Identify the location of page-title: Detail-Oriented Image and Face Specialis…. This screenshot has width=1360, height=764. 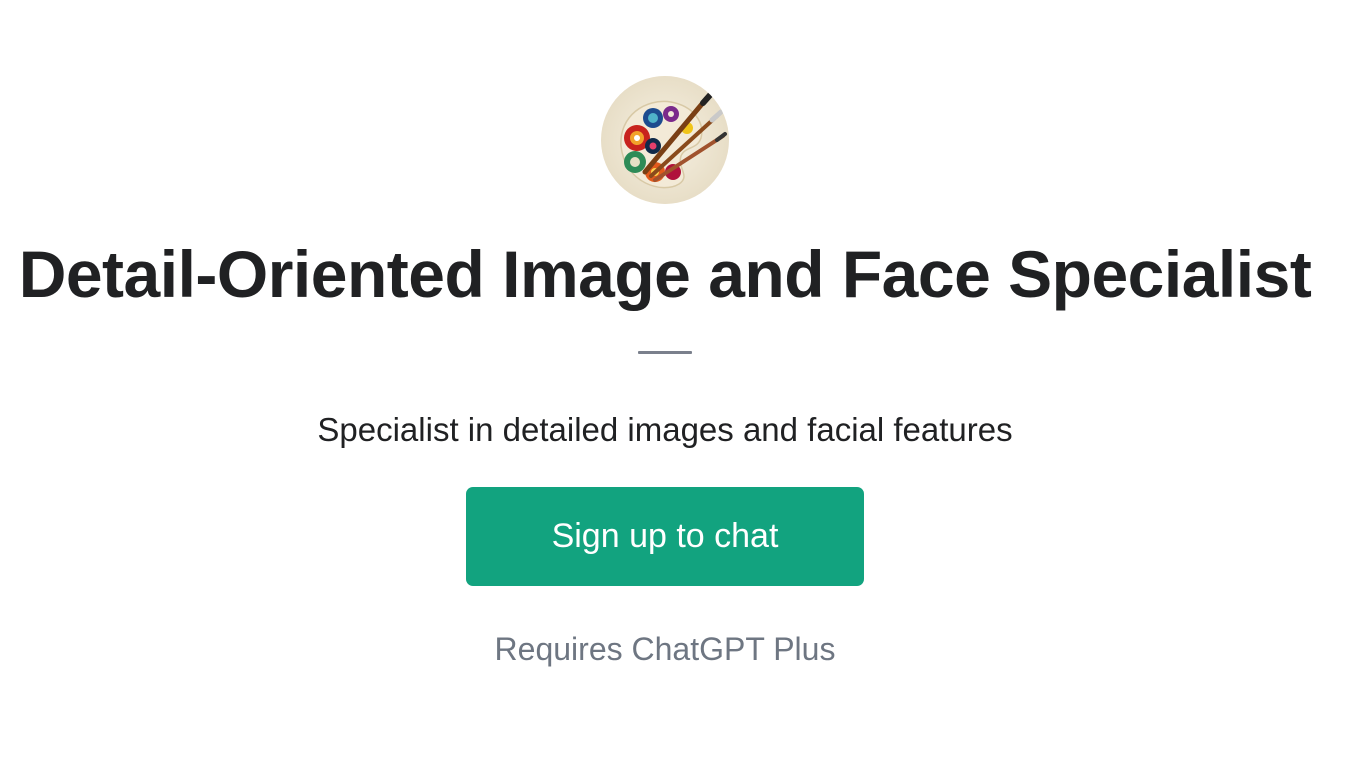
(665, 274).